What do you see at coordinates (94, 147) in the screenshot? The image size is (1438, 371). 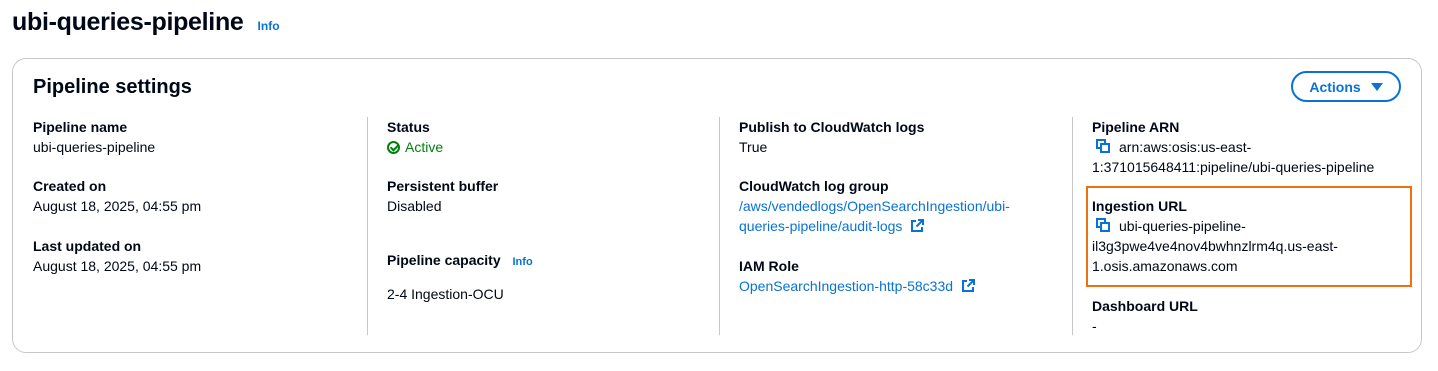 I see `pipeline-name-value: ubi-queries-pipeline` at bounding box center [94, 147].